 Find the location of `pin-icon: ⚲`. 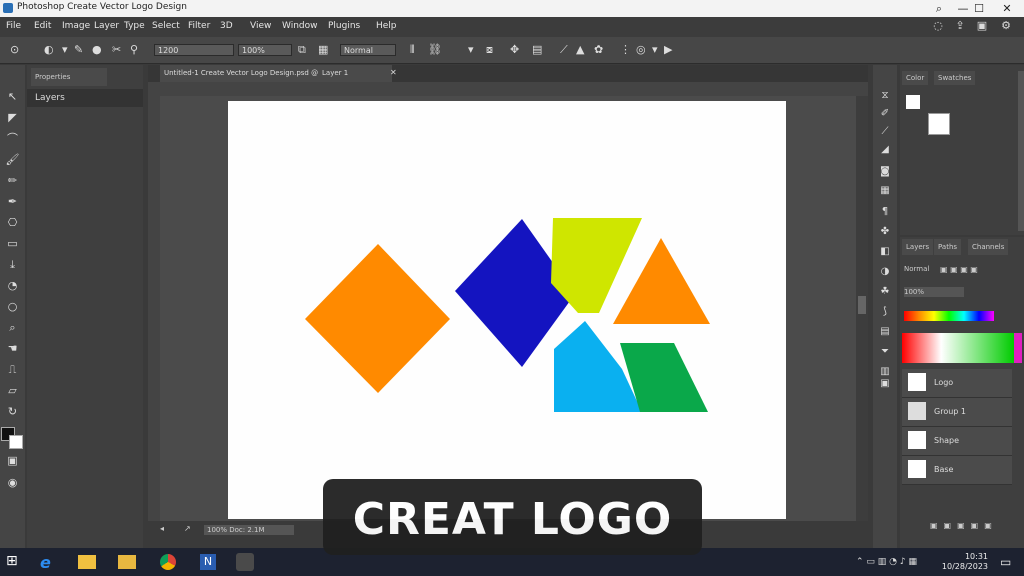

pin-icon: ⚲ is located at coordinates (134, 49).